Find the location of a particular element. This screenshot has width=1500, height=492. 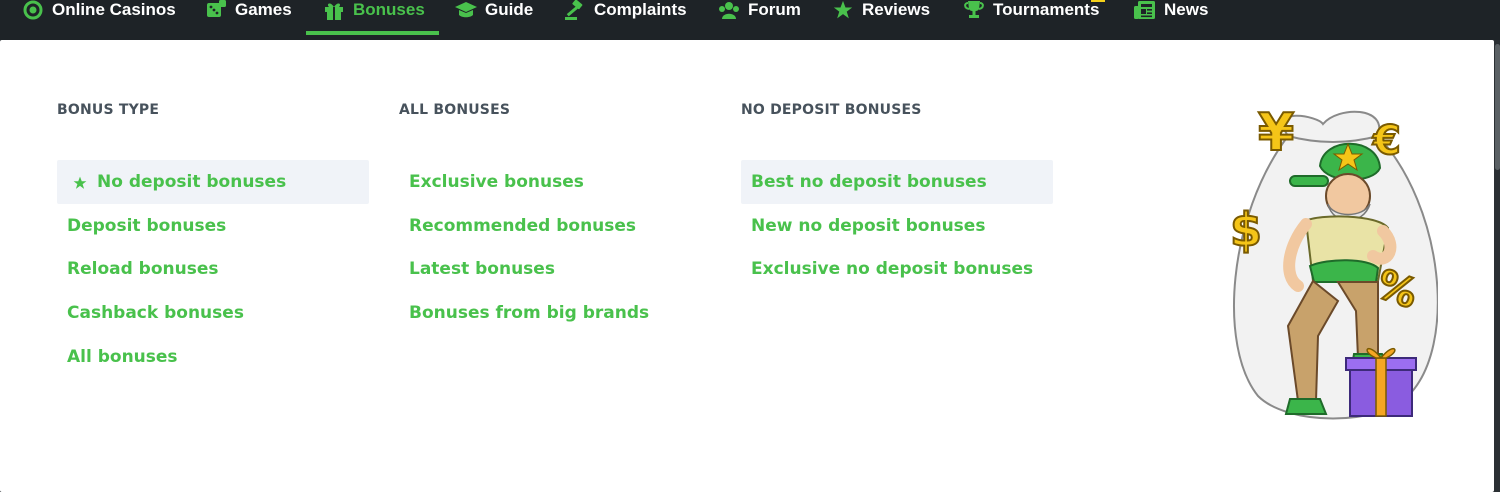

nav-label: Online Casinos is located at coordinates (114, 9).